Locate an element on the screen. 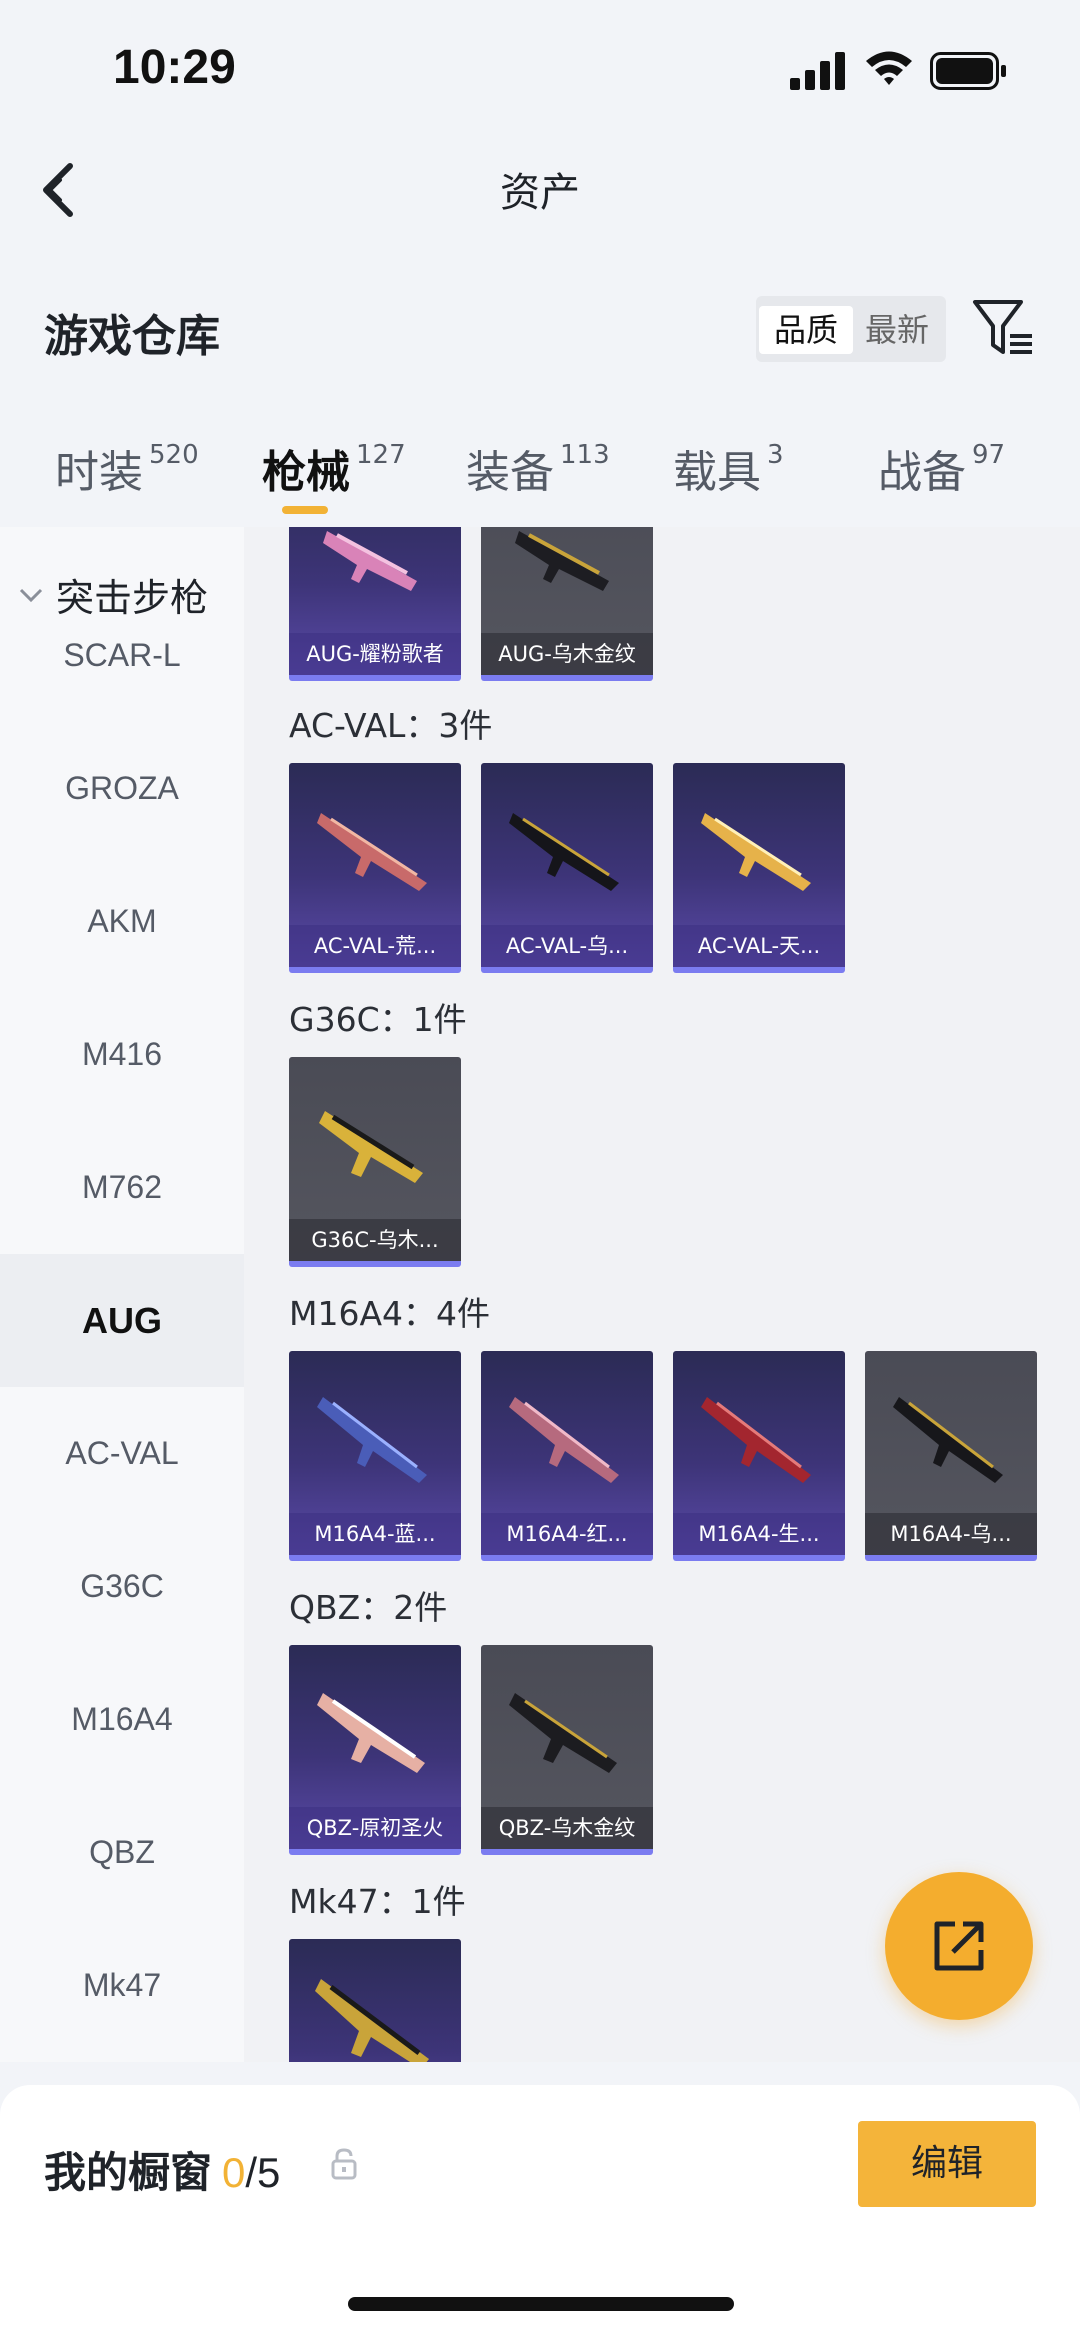 This screenshot has height=2337, width=1080. wifi-icon is located at coordinates (889, 68).